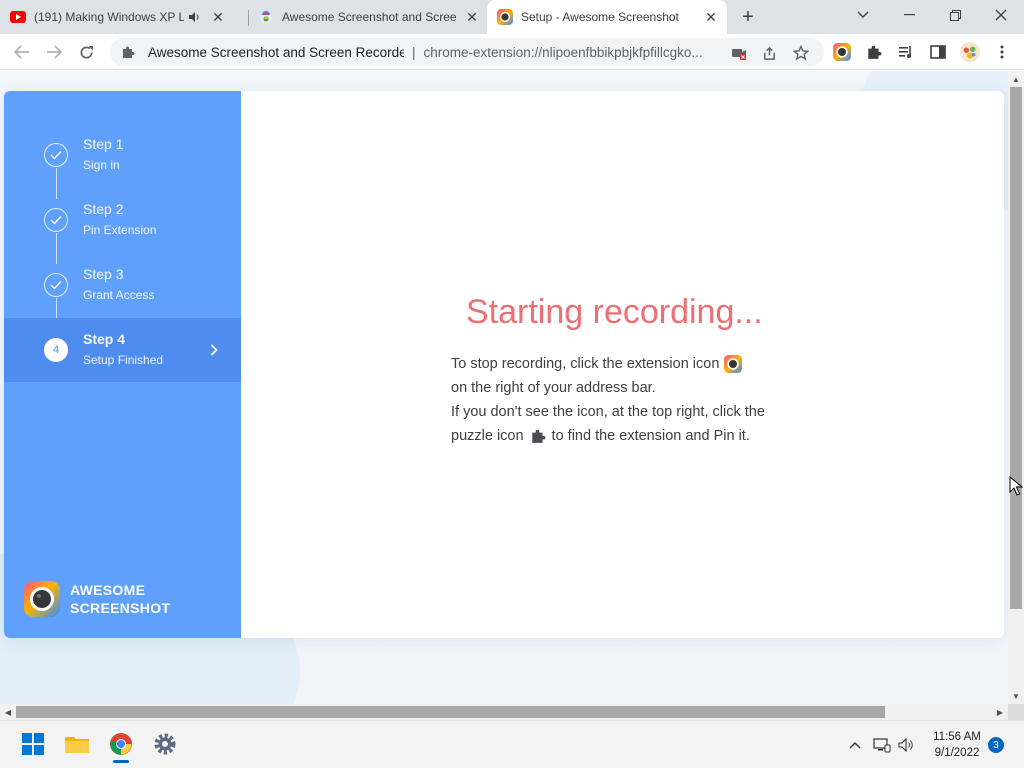  Describe the element at coordinates (996, 745) in the screenshot. I see `notification-badge: 3` at that location.